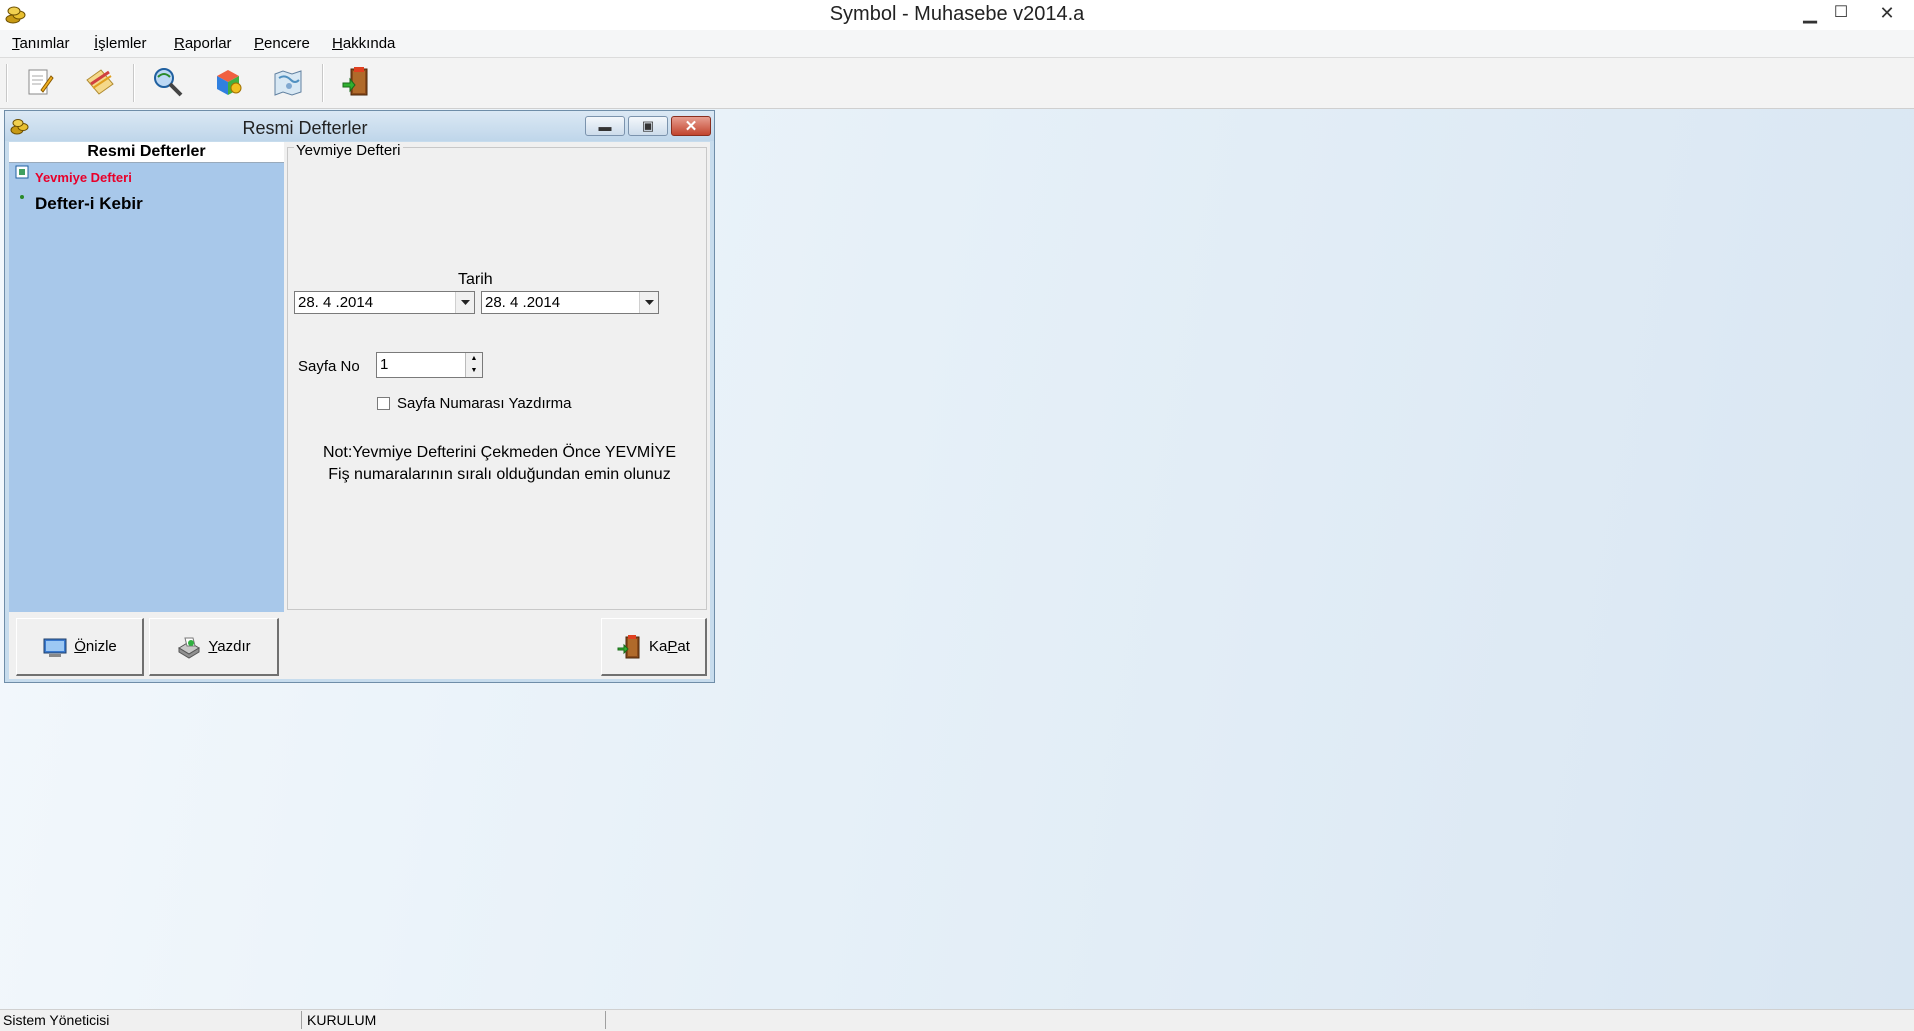 The image size is (1914, 1031). Describe the element at coordinates (1259, 1020) in the screenshot. I see `status-extra` at that location.